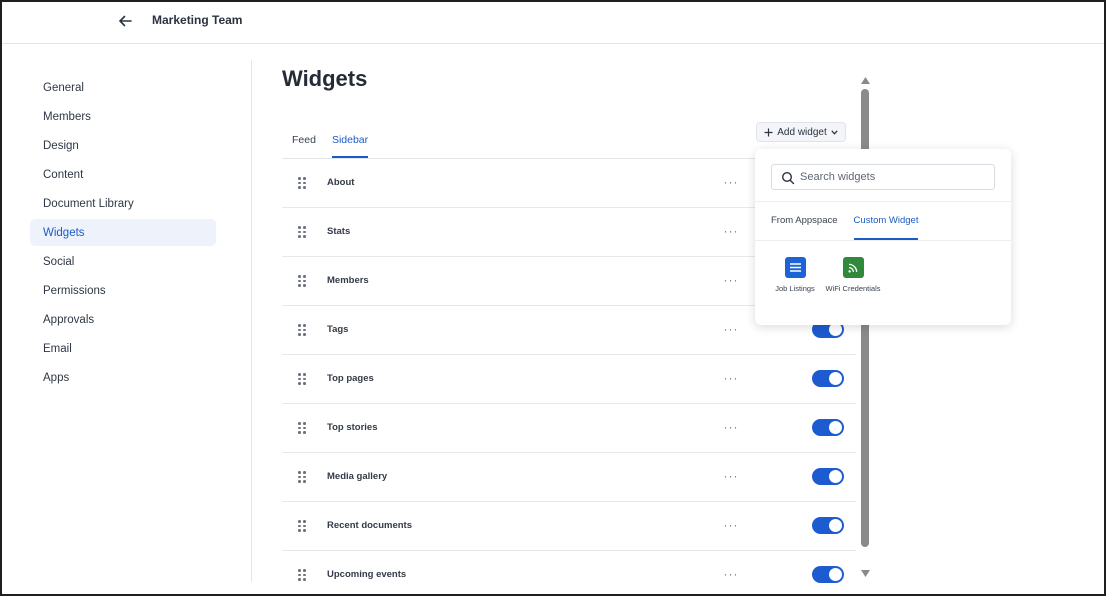  I want to click on chevron-down-icon, so click(834, 132).